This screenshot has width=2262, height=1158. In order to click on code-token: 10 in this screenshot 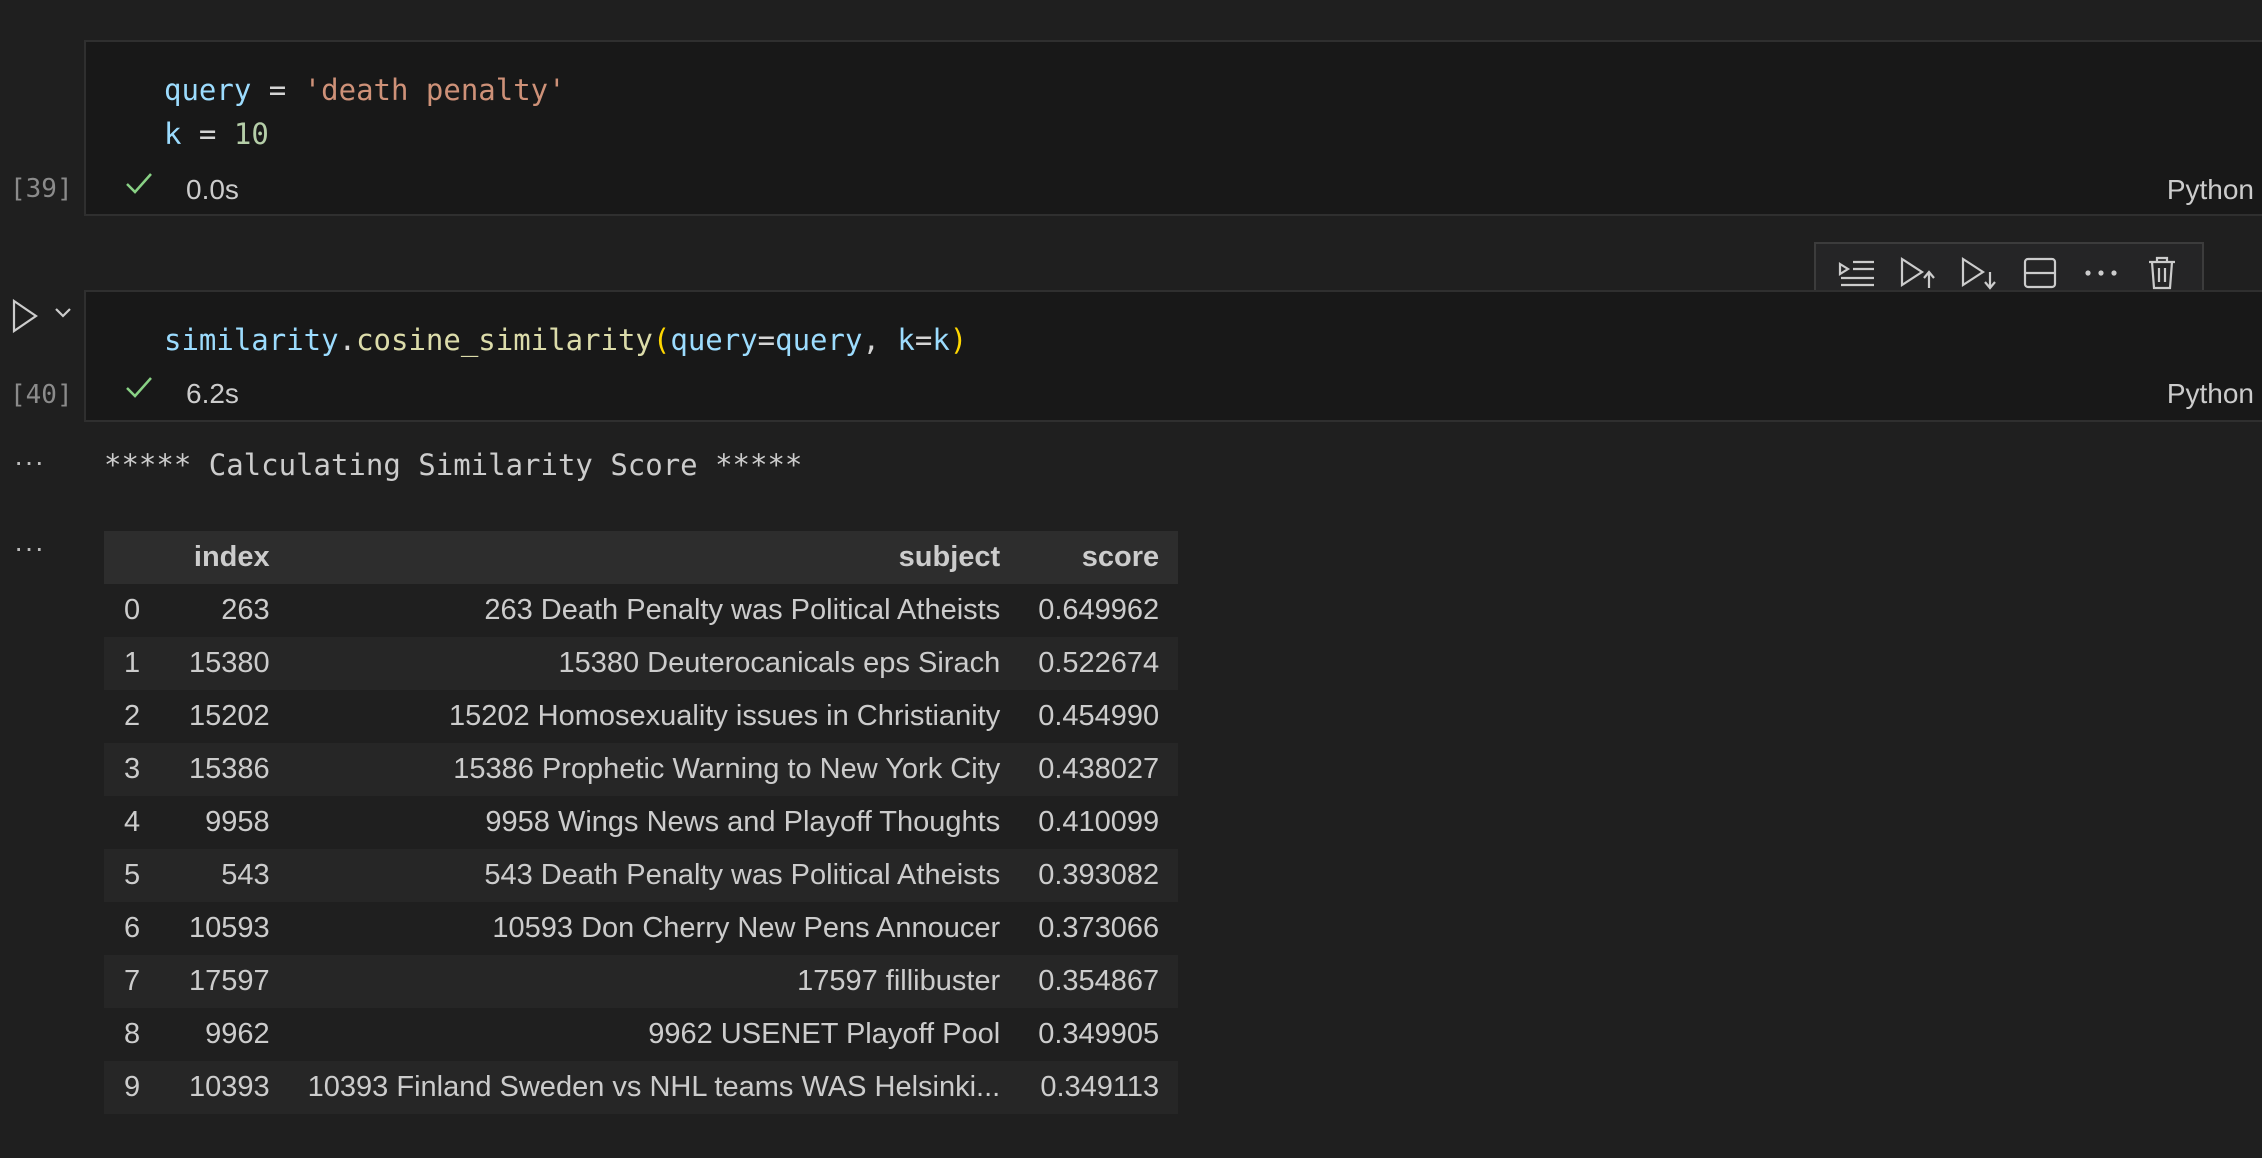, I will do `click(251, 134)`.